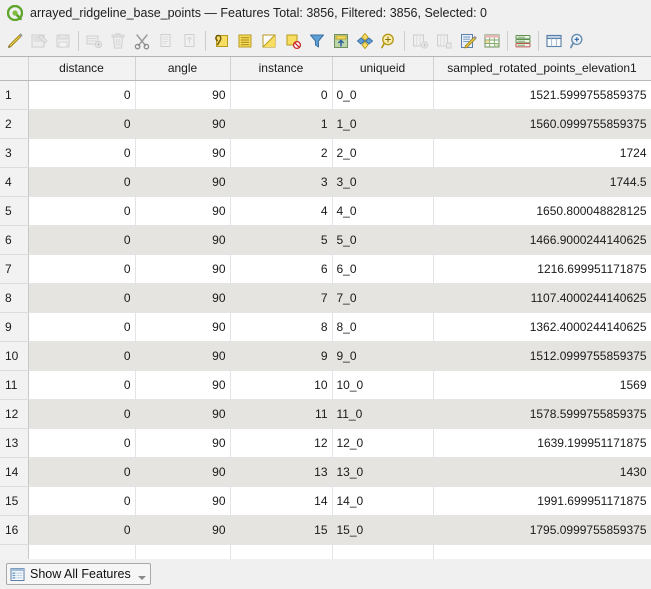  Describe the element at coordinates (383, 414) in the screenshot. I see `cell-uniqueid: 11_0` at that location.